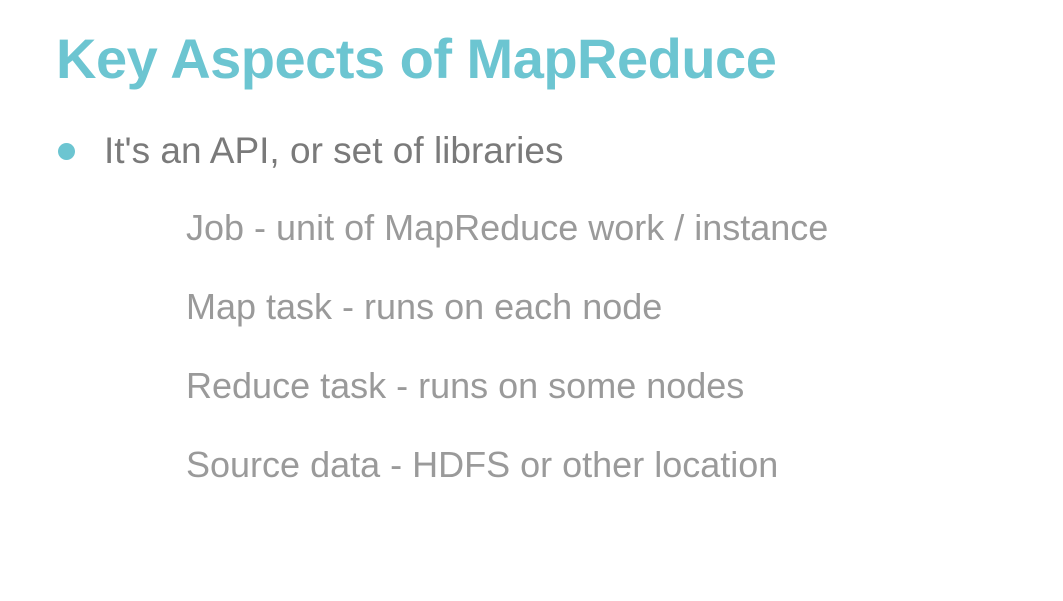 Image resolution: width=1063 pixels, height=601 pixels. I want to click on sub-item-job: Job - unit of MapReduce work / instance, so click(507, 227).